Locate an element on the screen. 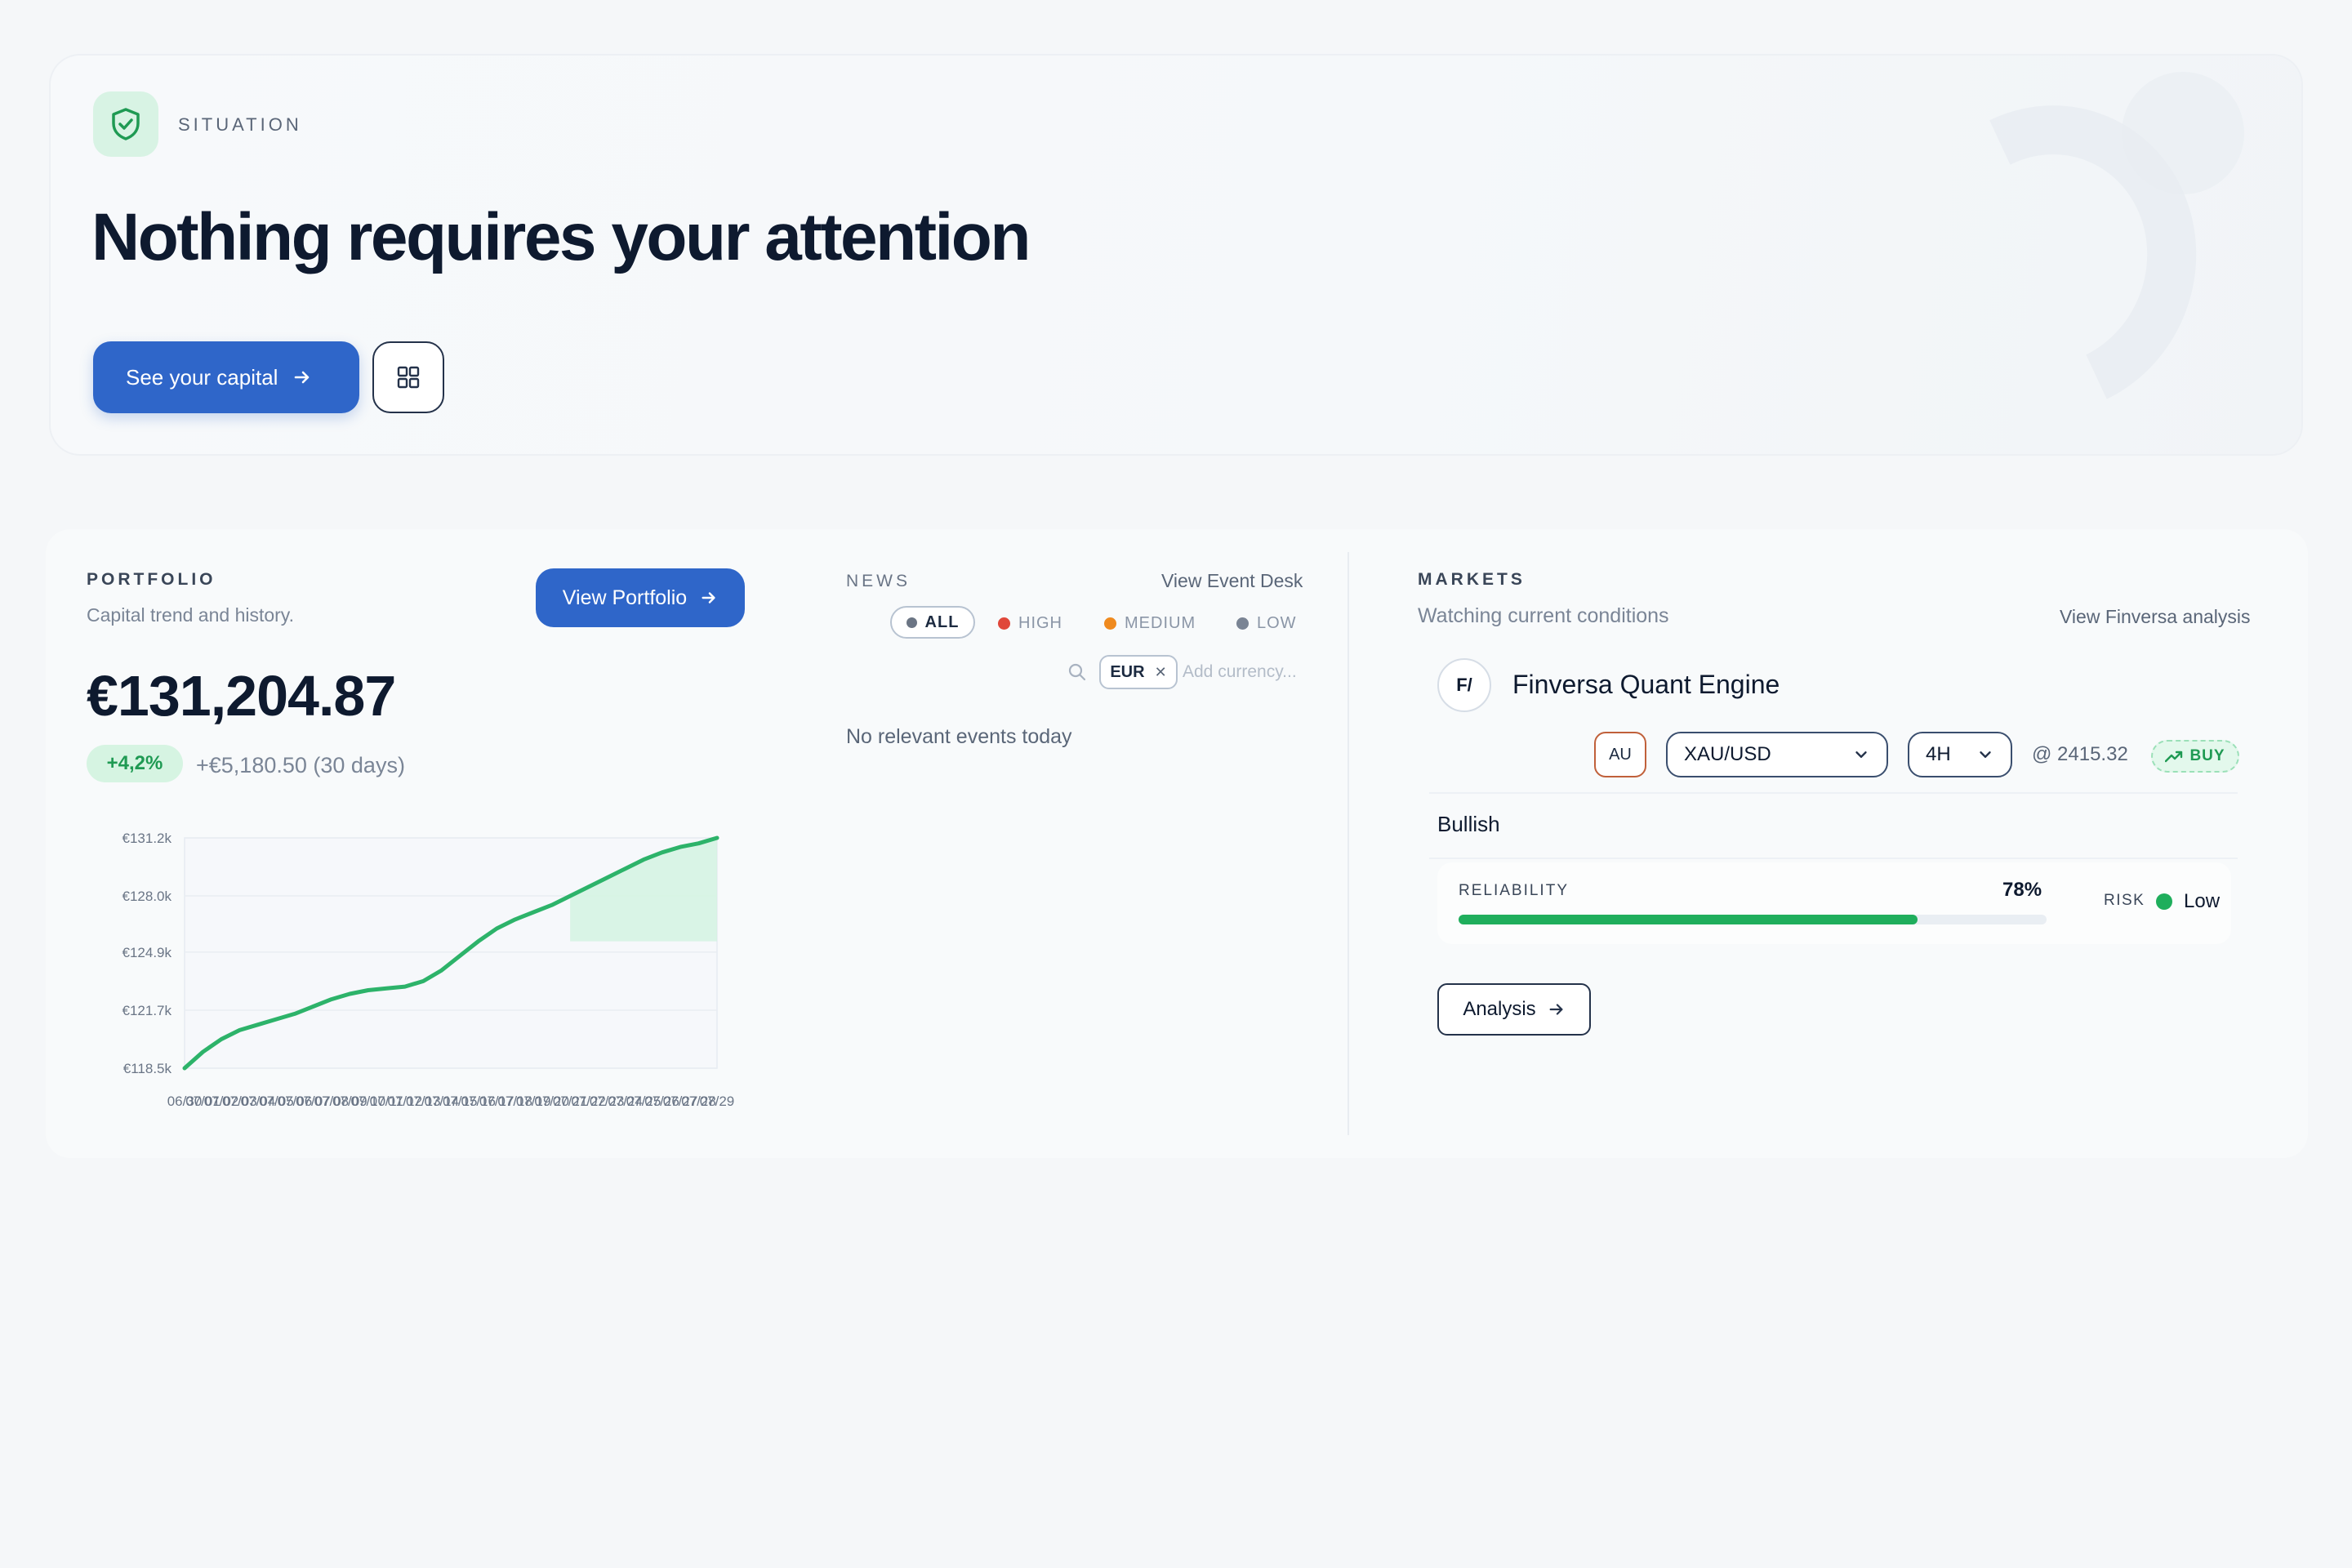  view-finversa-analysis-link: View Finversa analysis is located at coordinates (2155, 617).